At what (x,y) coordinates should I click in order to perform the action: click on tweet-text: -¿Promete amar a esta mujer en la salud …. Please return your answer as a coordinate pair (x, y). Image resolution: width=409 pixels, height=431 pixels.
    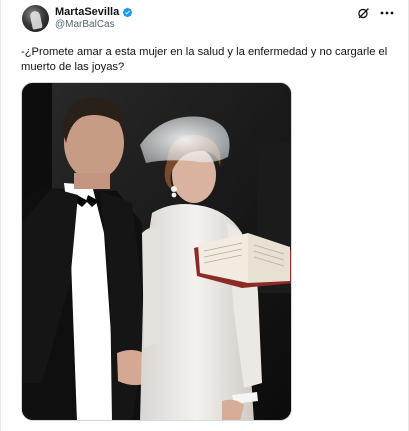
    Looking at the image, I should click on (204, 59).